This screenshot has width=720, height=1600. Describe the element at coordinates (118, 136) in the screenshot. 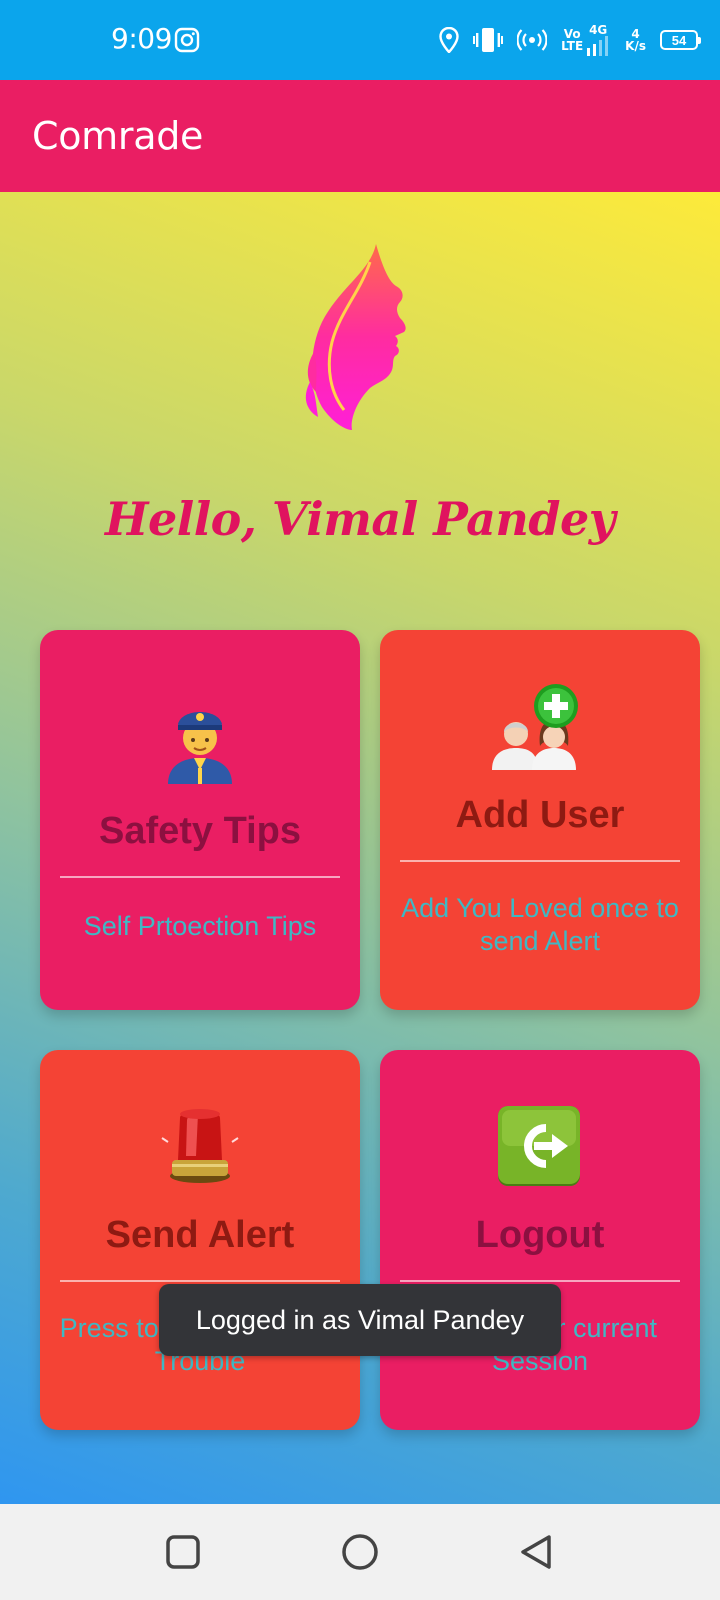

I see `app-title: Comrade` at that location.